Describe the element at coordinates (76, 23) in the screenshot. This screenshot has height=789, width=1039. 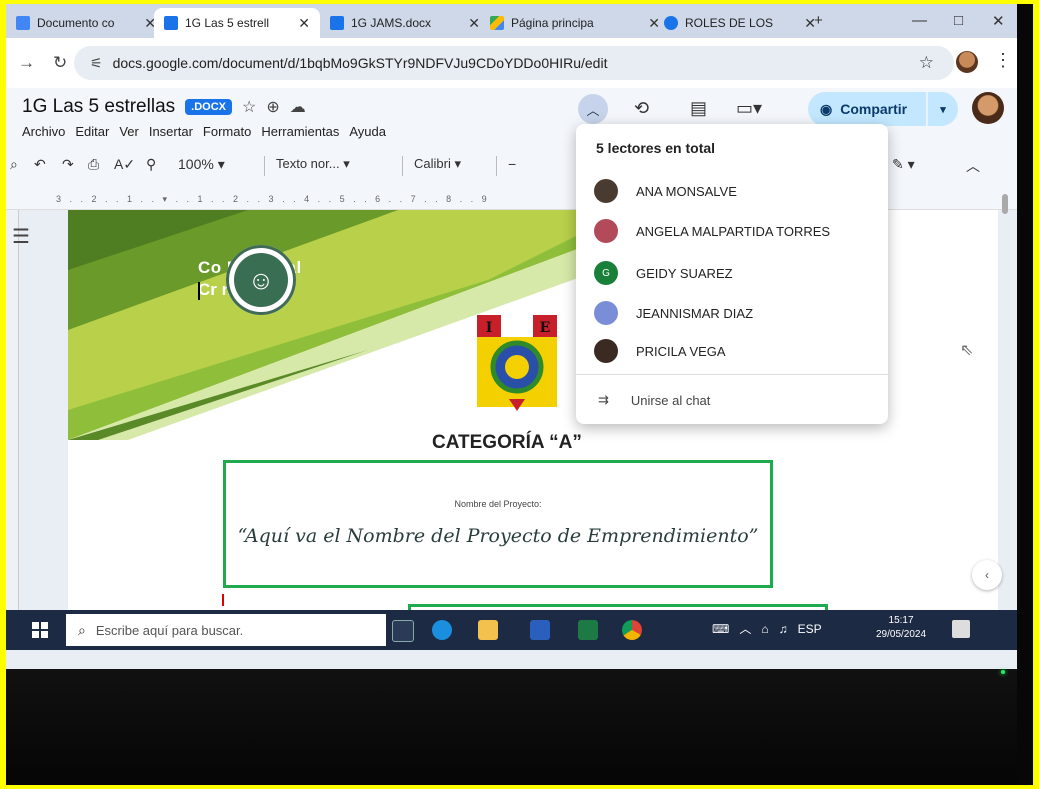
I see `tab-title: Documento co` at that location.